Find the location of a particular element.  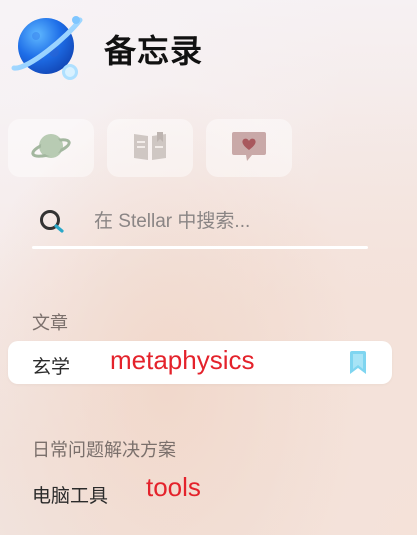

book-icon is located at coordinates (150, 148).